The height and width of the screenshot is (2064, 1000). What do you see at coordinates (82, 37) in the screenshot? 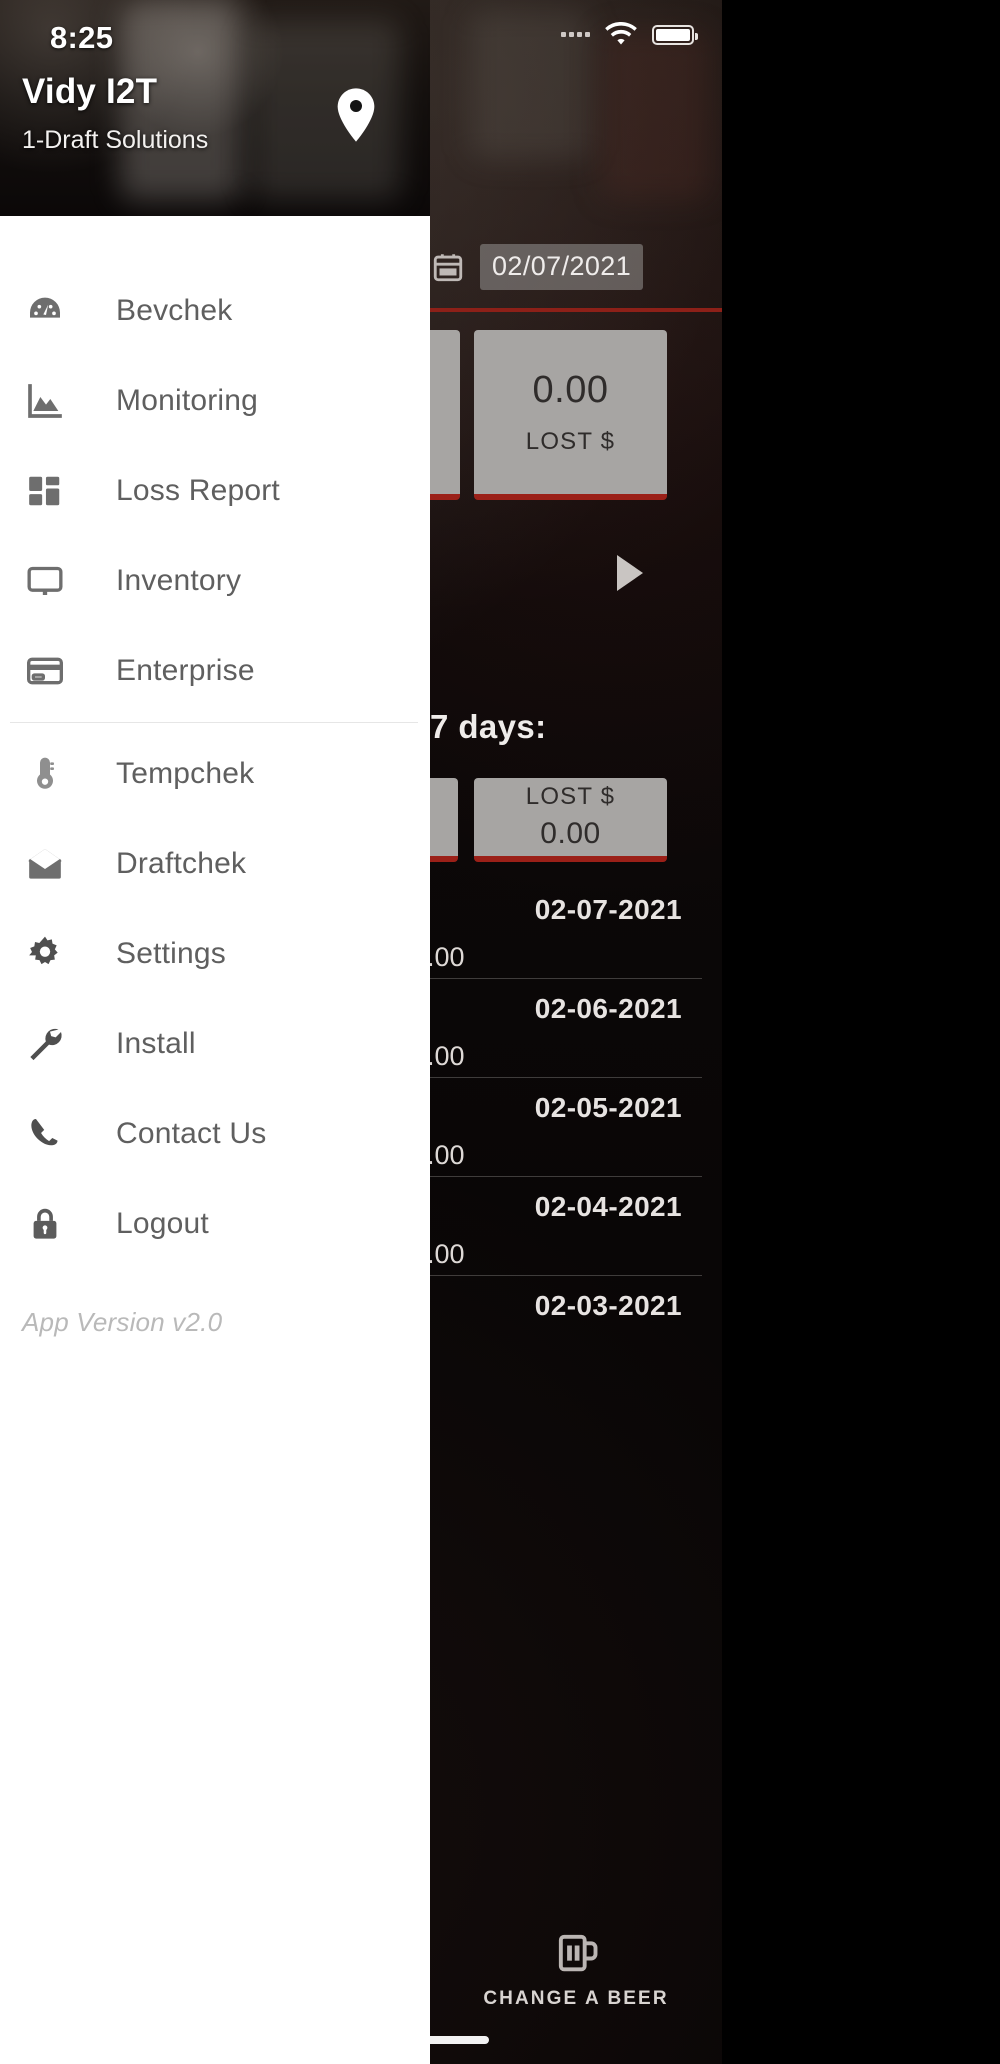
I see `status-bar-clock: 8:25` at bounding box center [82, 37].